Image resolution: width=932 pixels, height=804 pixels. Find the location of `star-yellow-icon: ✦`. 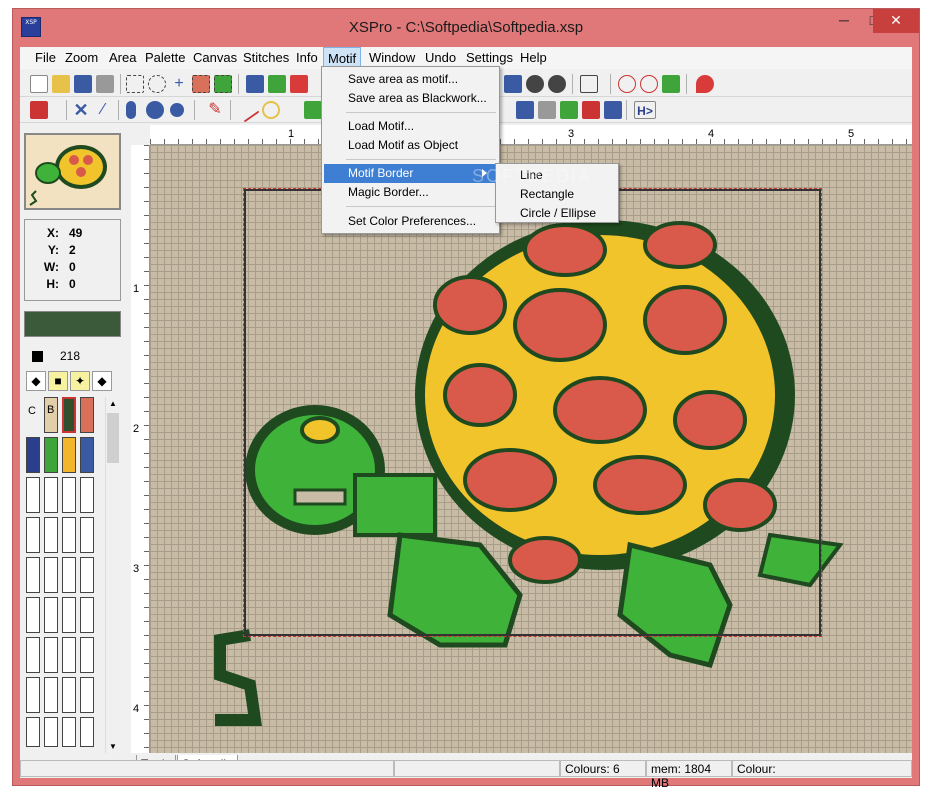

star-yellow-icon: ✦ is located at coordinates (80, 381).